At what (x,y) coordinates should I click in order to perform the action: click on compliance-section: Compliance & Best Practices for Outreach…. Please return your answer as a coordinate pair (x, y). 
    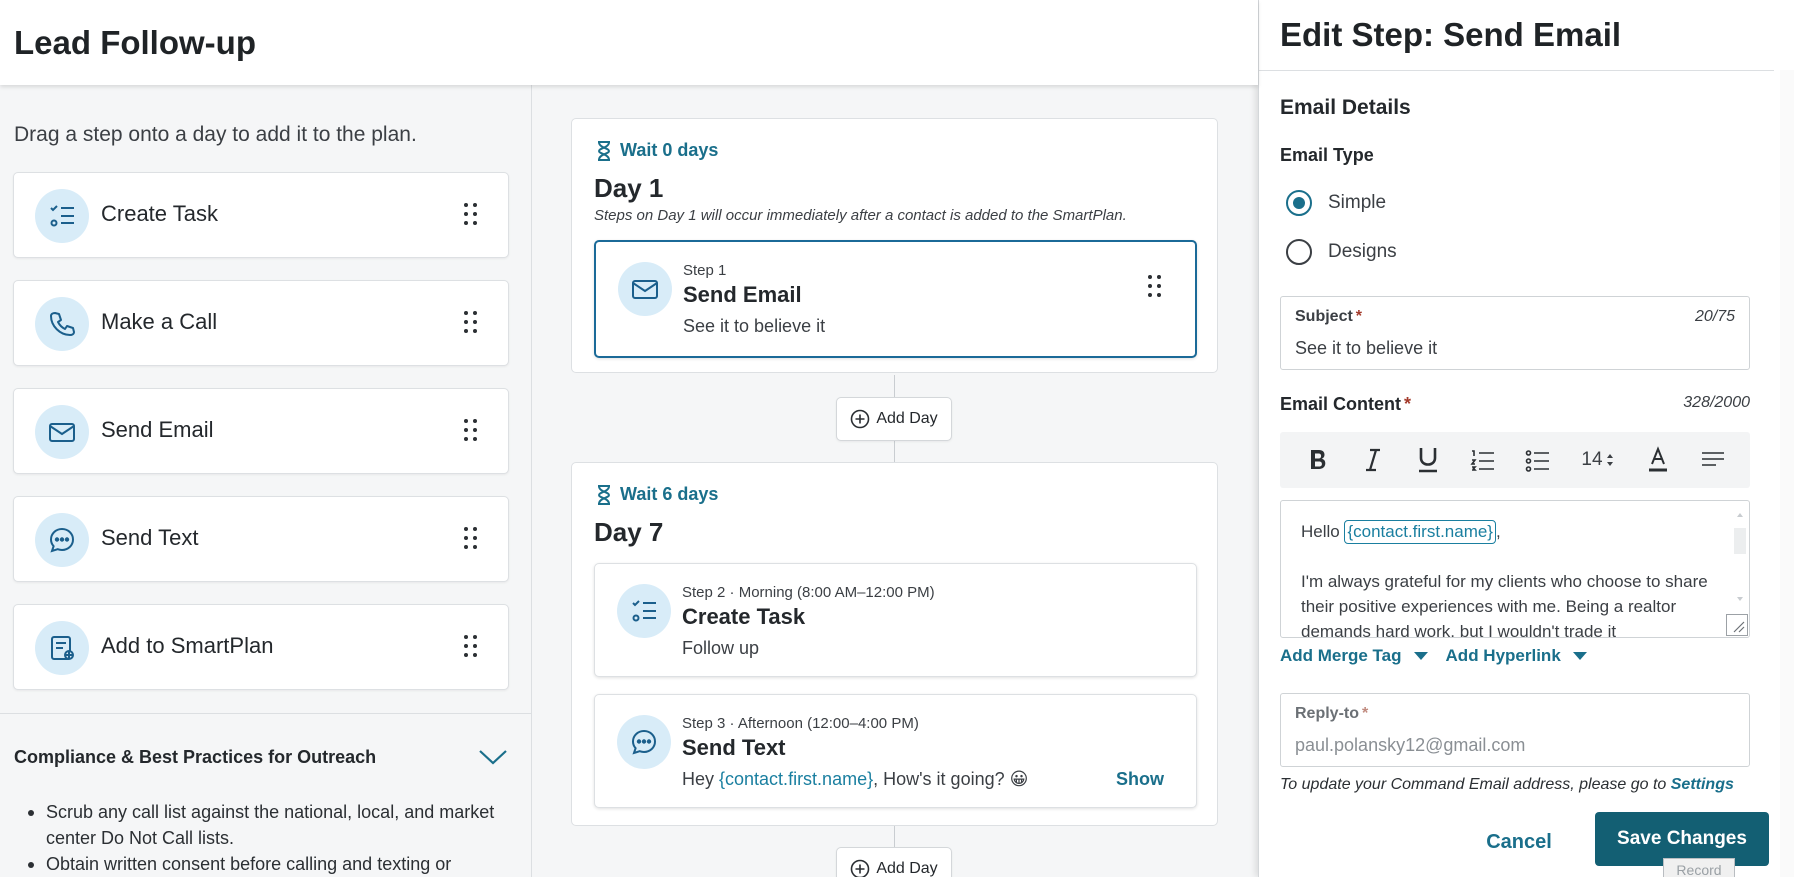
    Looking at the image, I should click on (265, 793).